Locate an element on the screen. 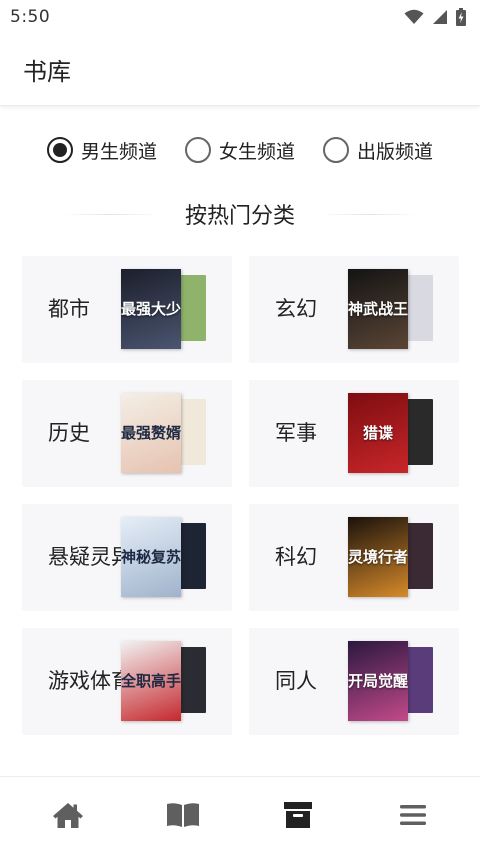  channel-selector: 男生频道 女生频道 出版频道 is located at coordinates (240, 150).